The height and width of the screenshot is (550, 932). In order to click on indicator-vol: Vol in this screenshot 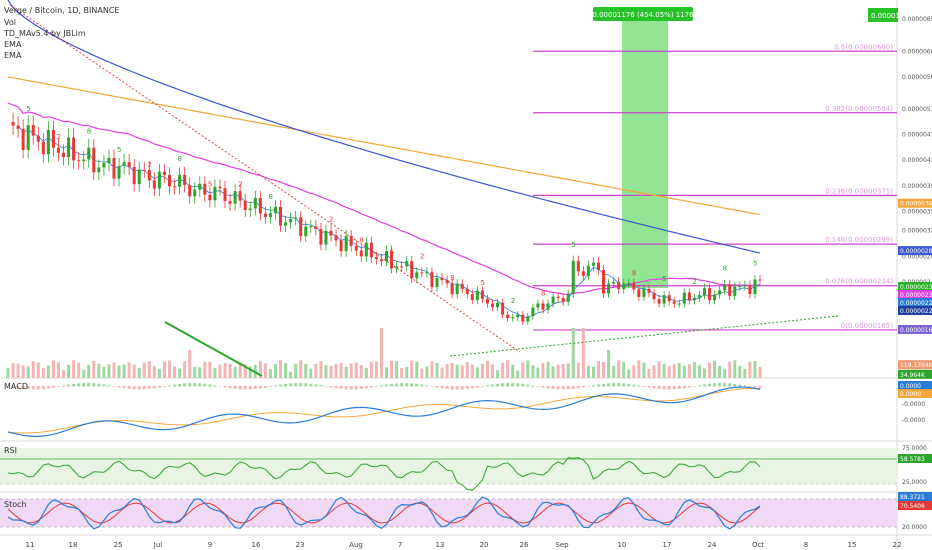, I will do `click(10, 22)`.